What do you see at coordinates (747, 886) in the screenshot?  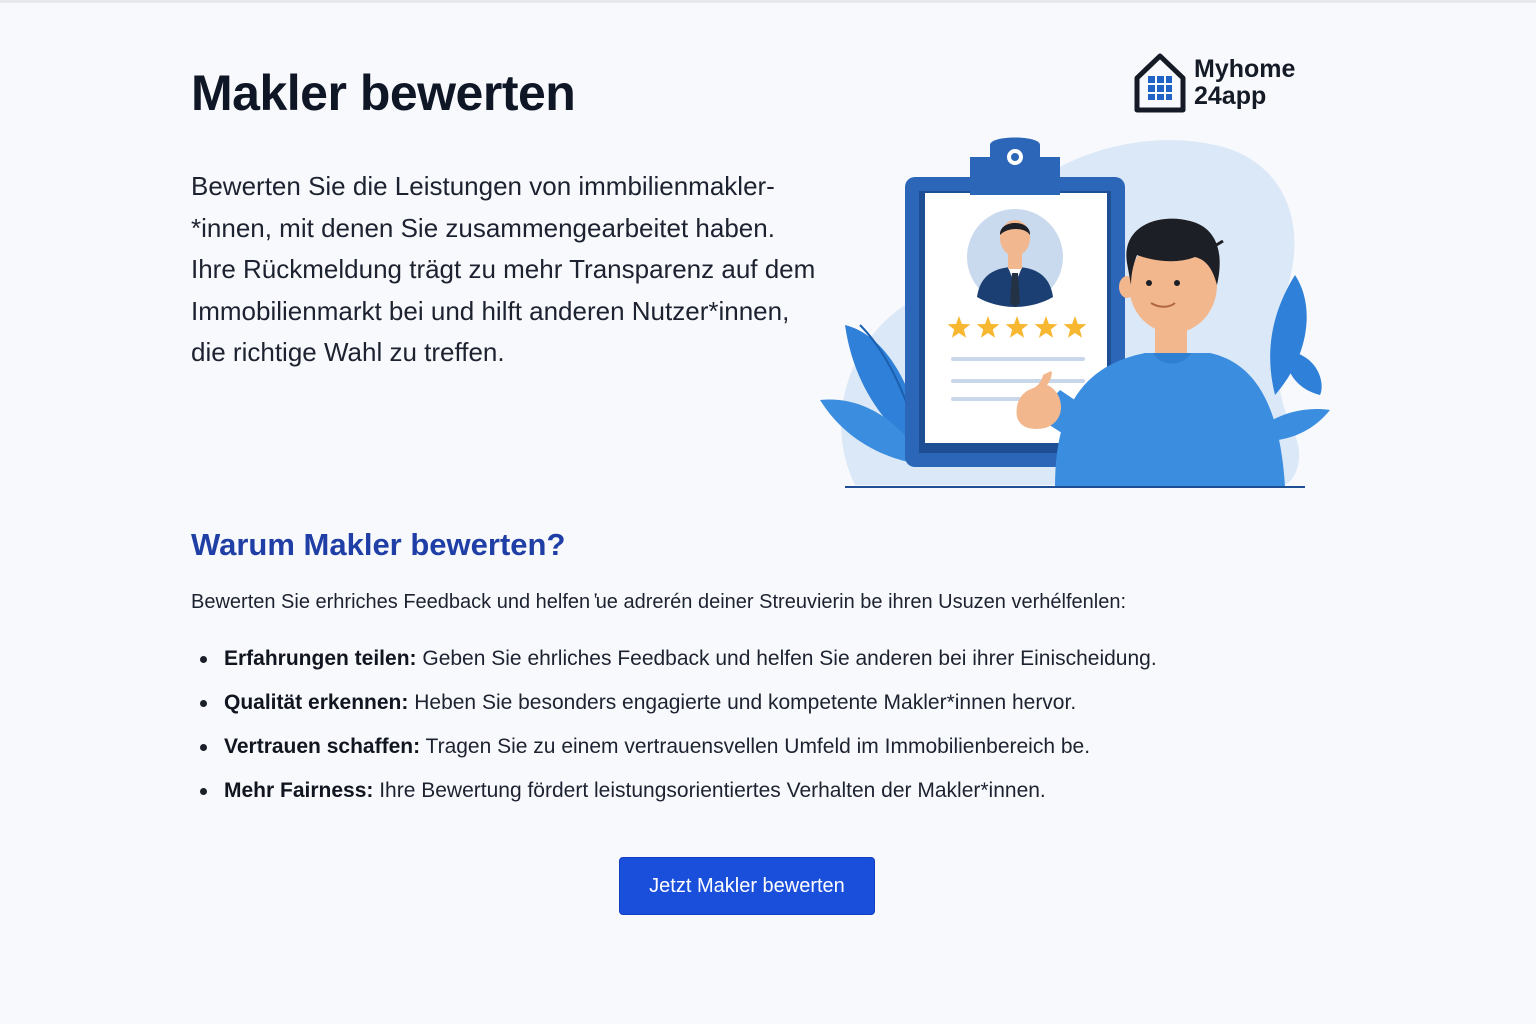 I see `rate-agent-button: Jetzt Makler bewerten` at bounding box center [747, 886].